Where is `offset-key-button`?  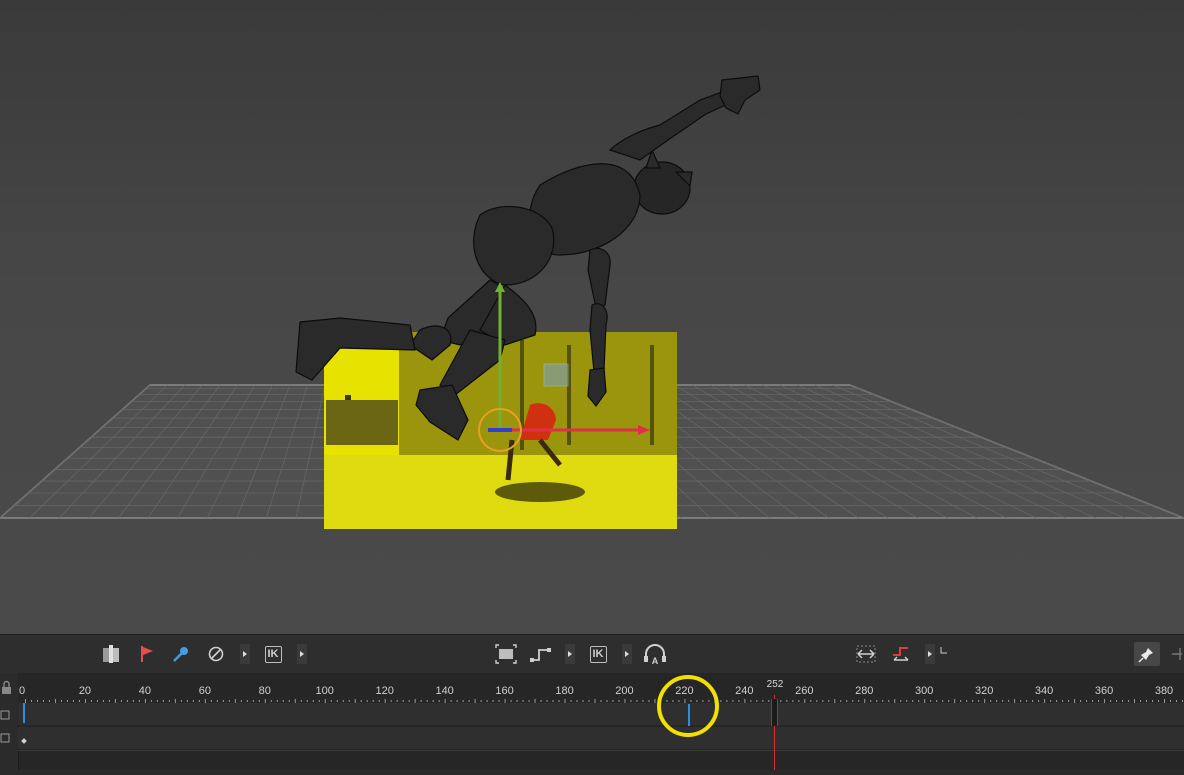
offset-key-button is located at coordinates (901, 654).